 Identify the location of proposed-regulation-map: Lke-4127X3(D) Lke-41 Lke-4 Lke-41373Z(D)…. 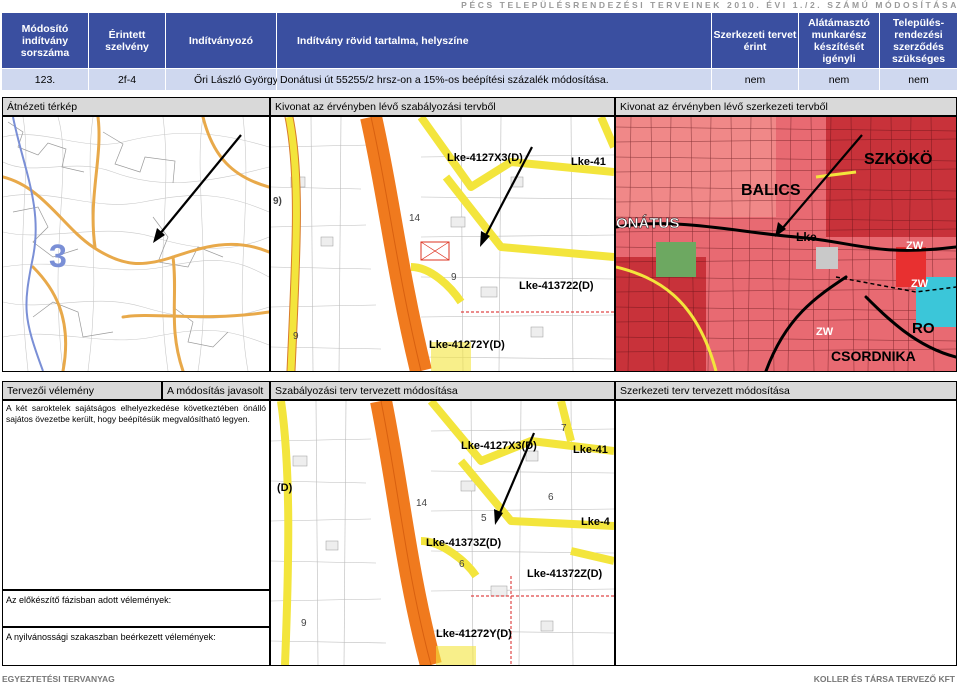
(442, 533).